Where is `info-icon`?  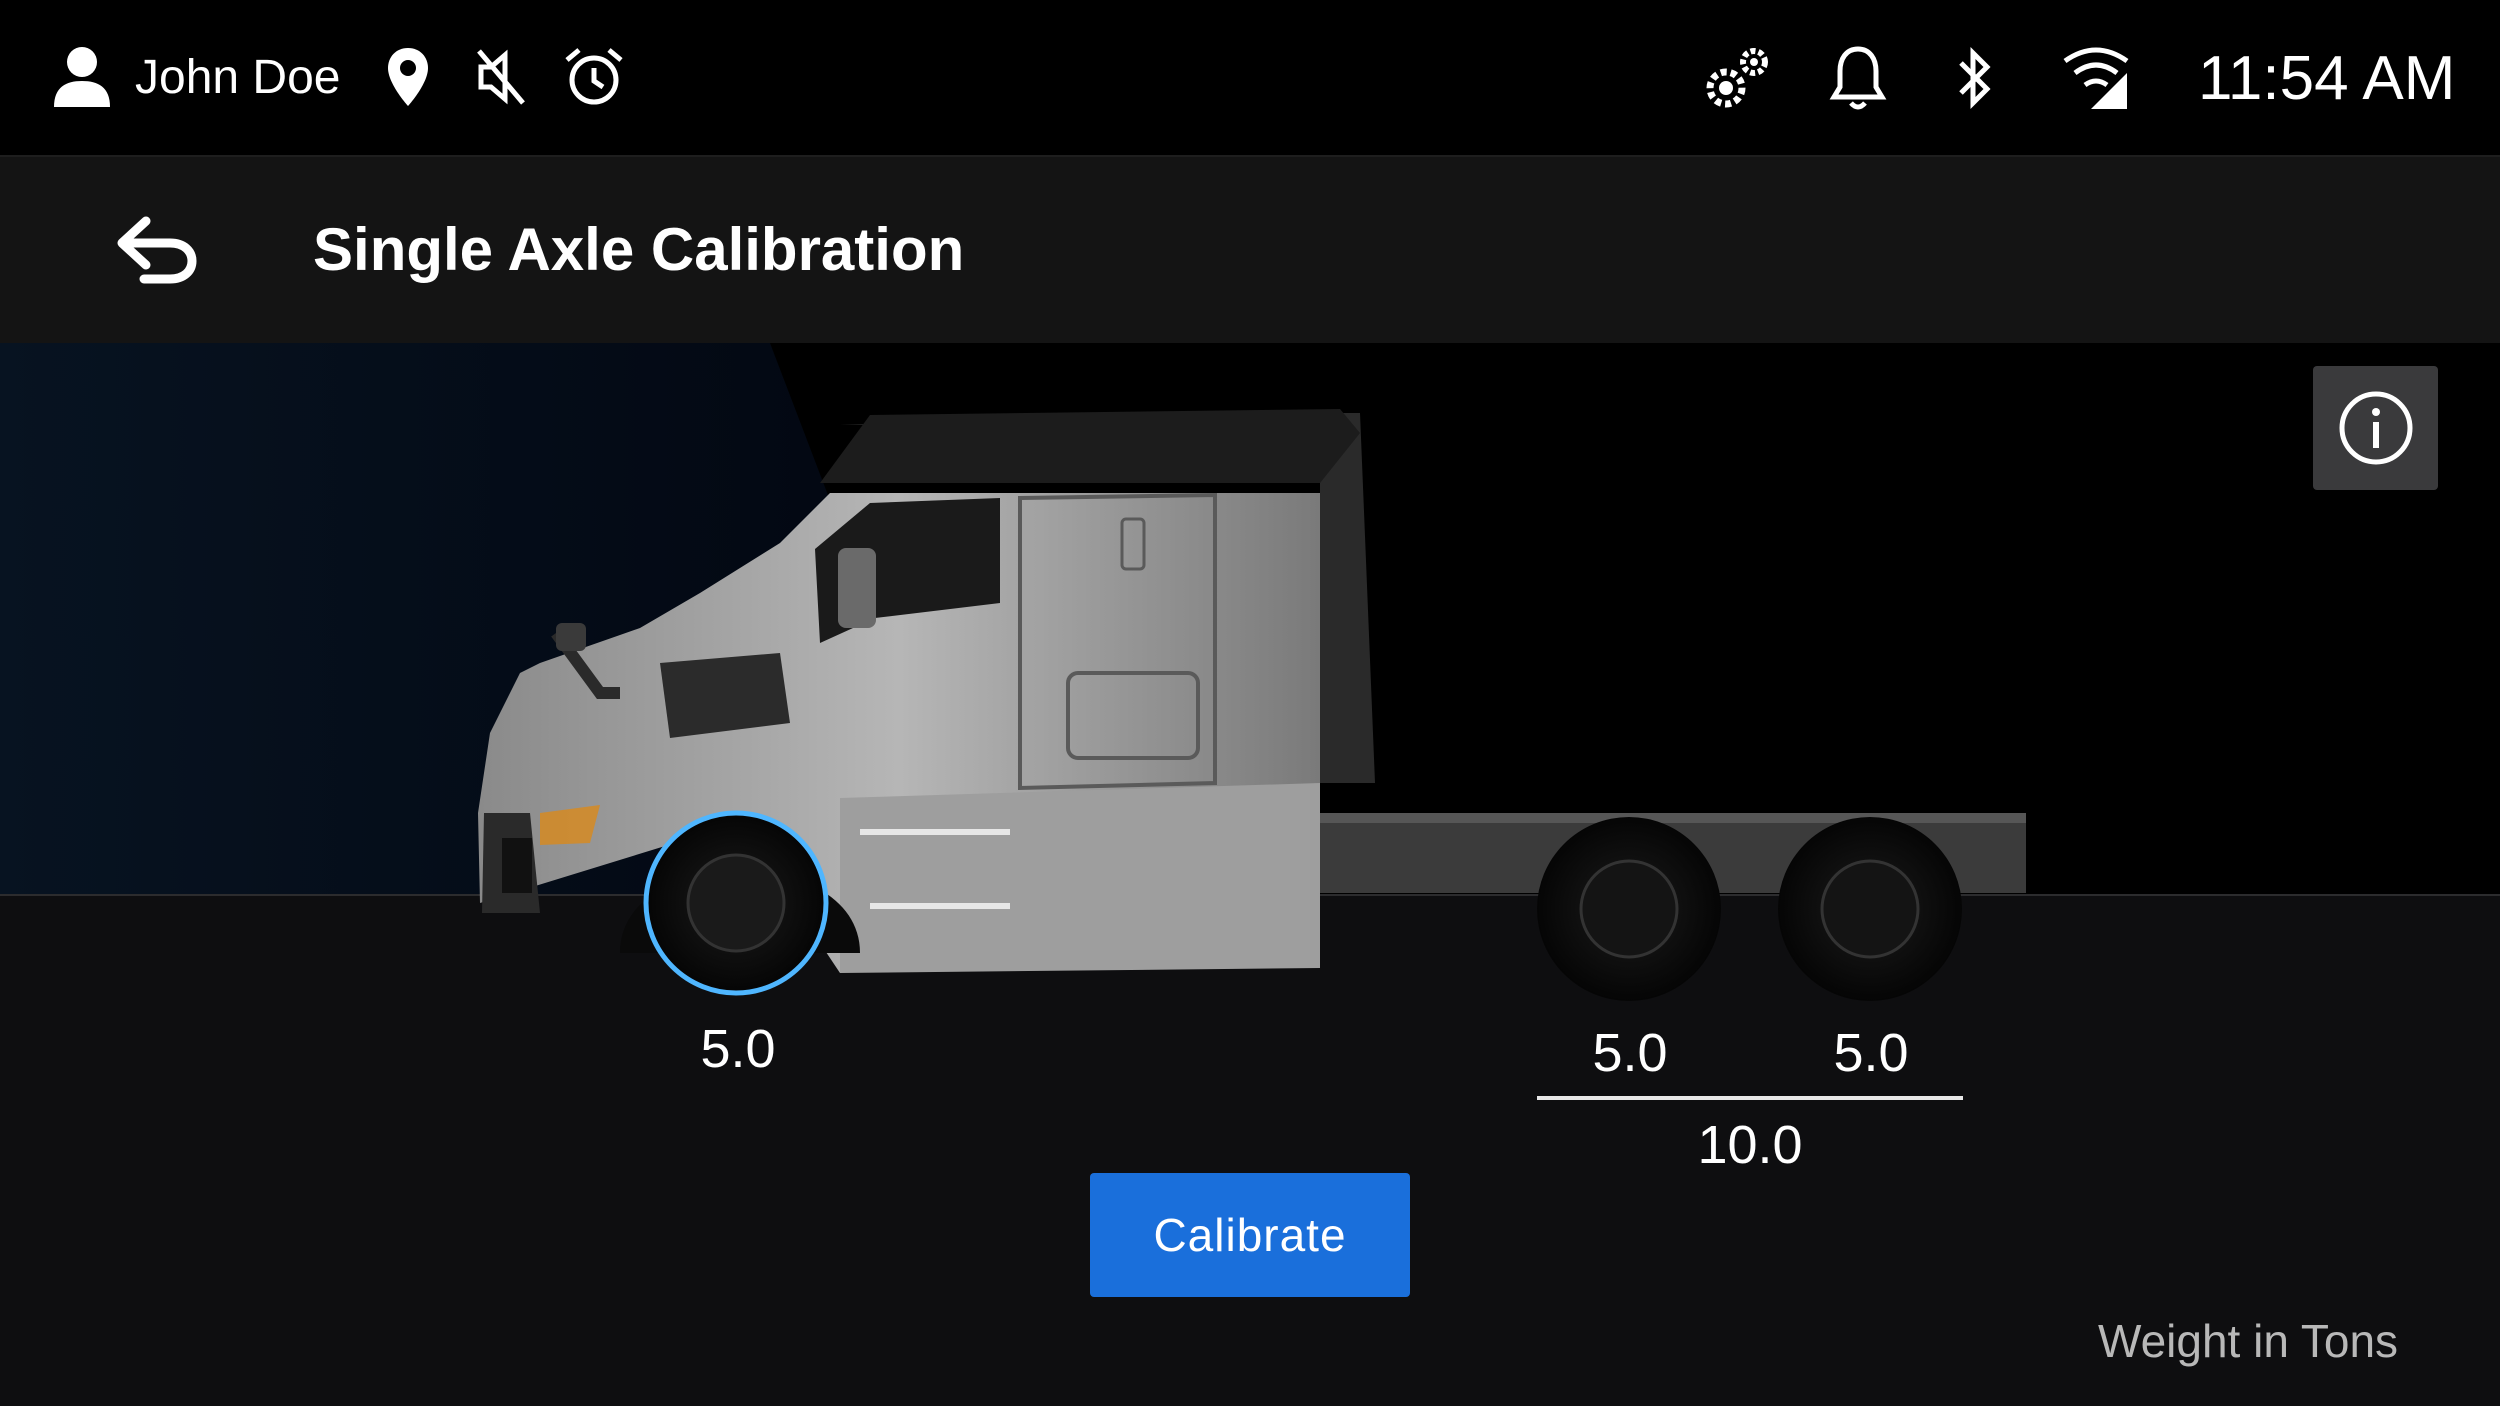
info-icon is located at coordinates (2375, 428).